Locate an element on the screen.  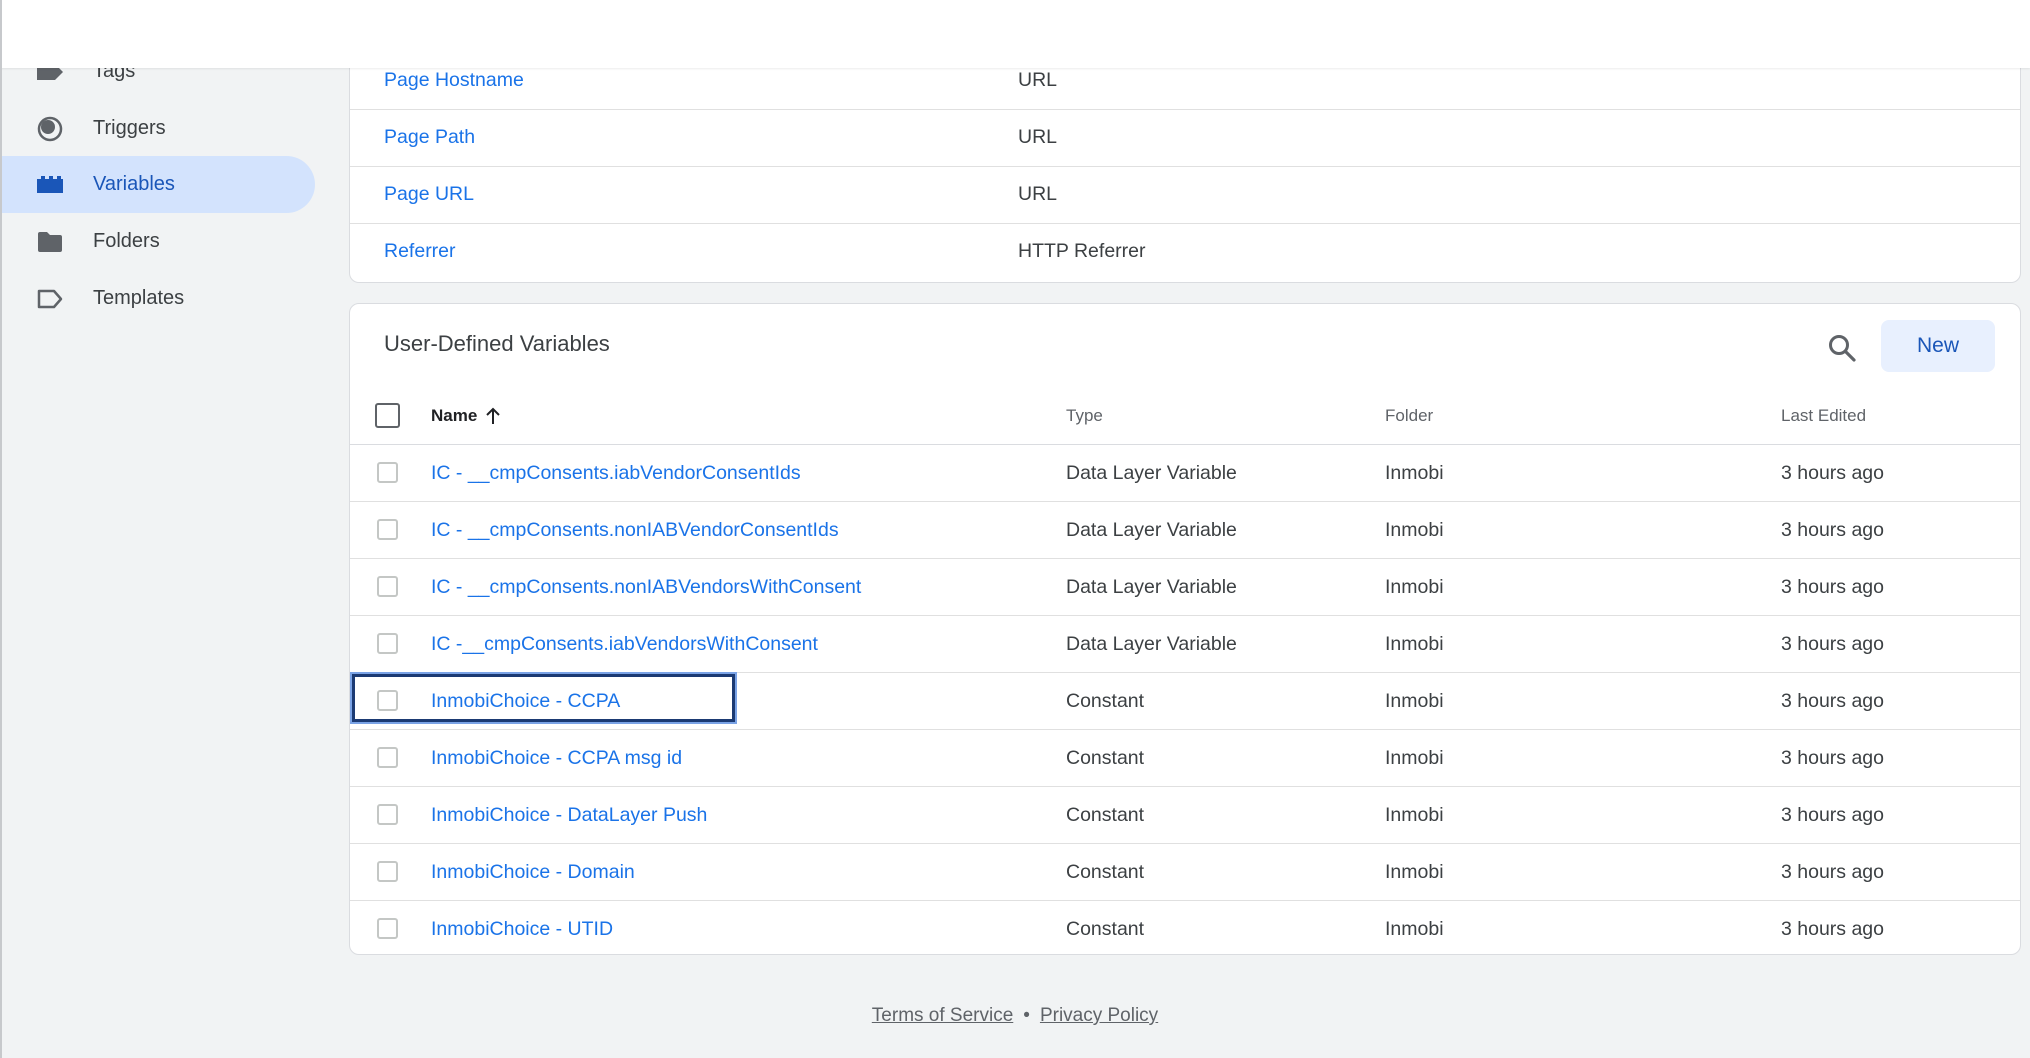
variable-name-link: IC -__cmpConsents.iabVendorsWithConsent is located at coordinates (624, 644).